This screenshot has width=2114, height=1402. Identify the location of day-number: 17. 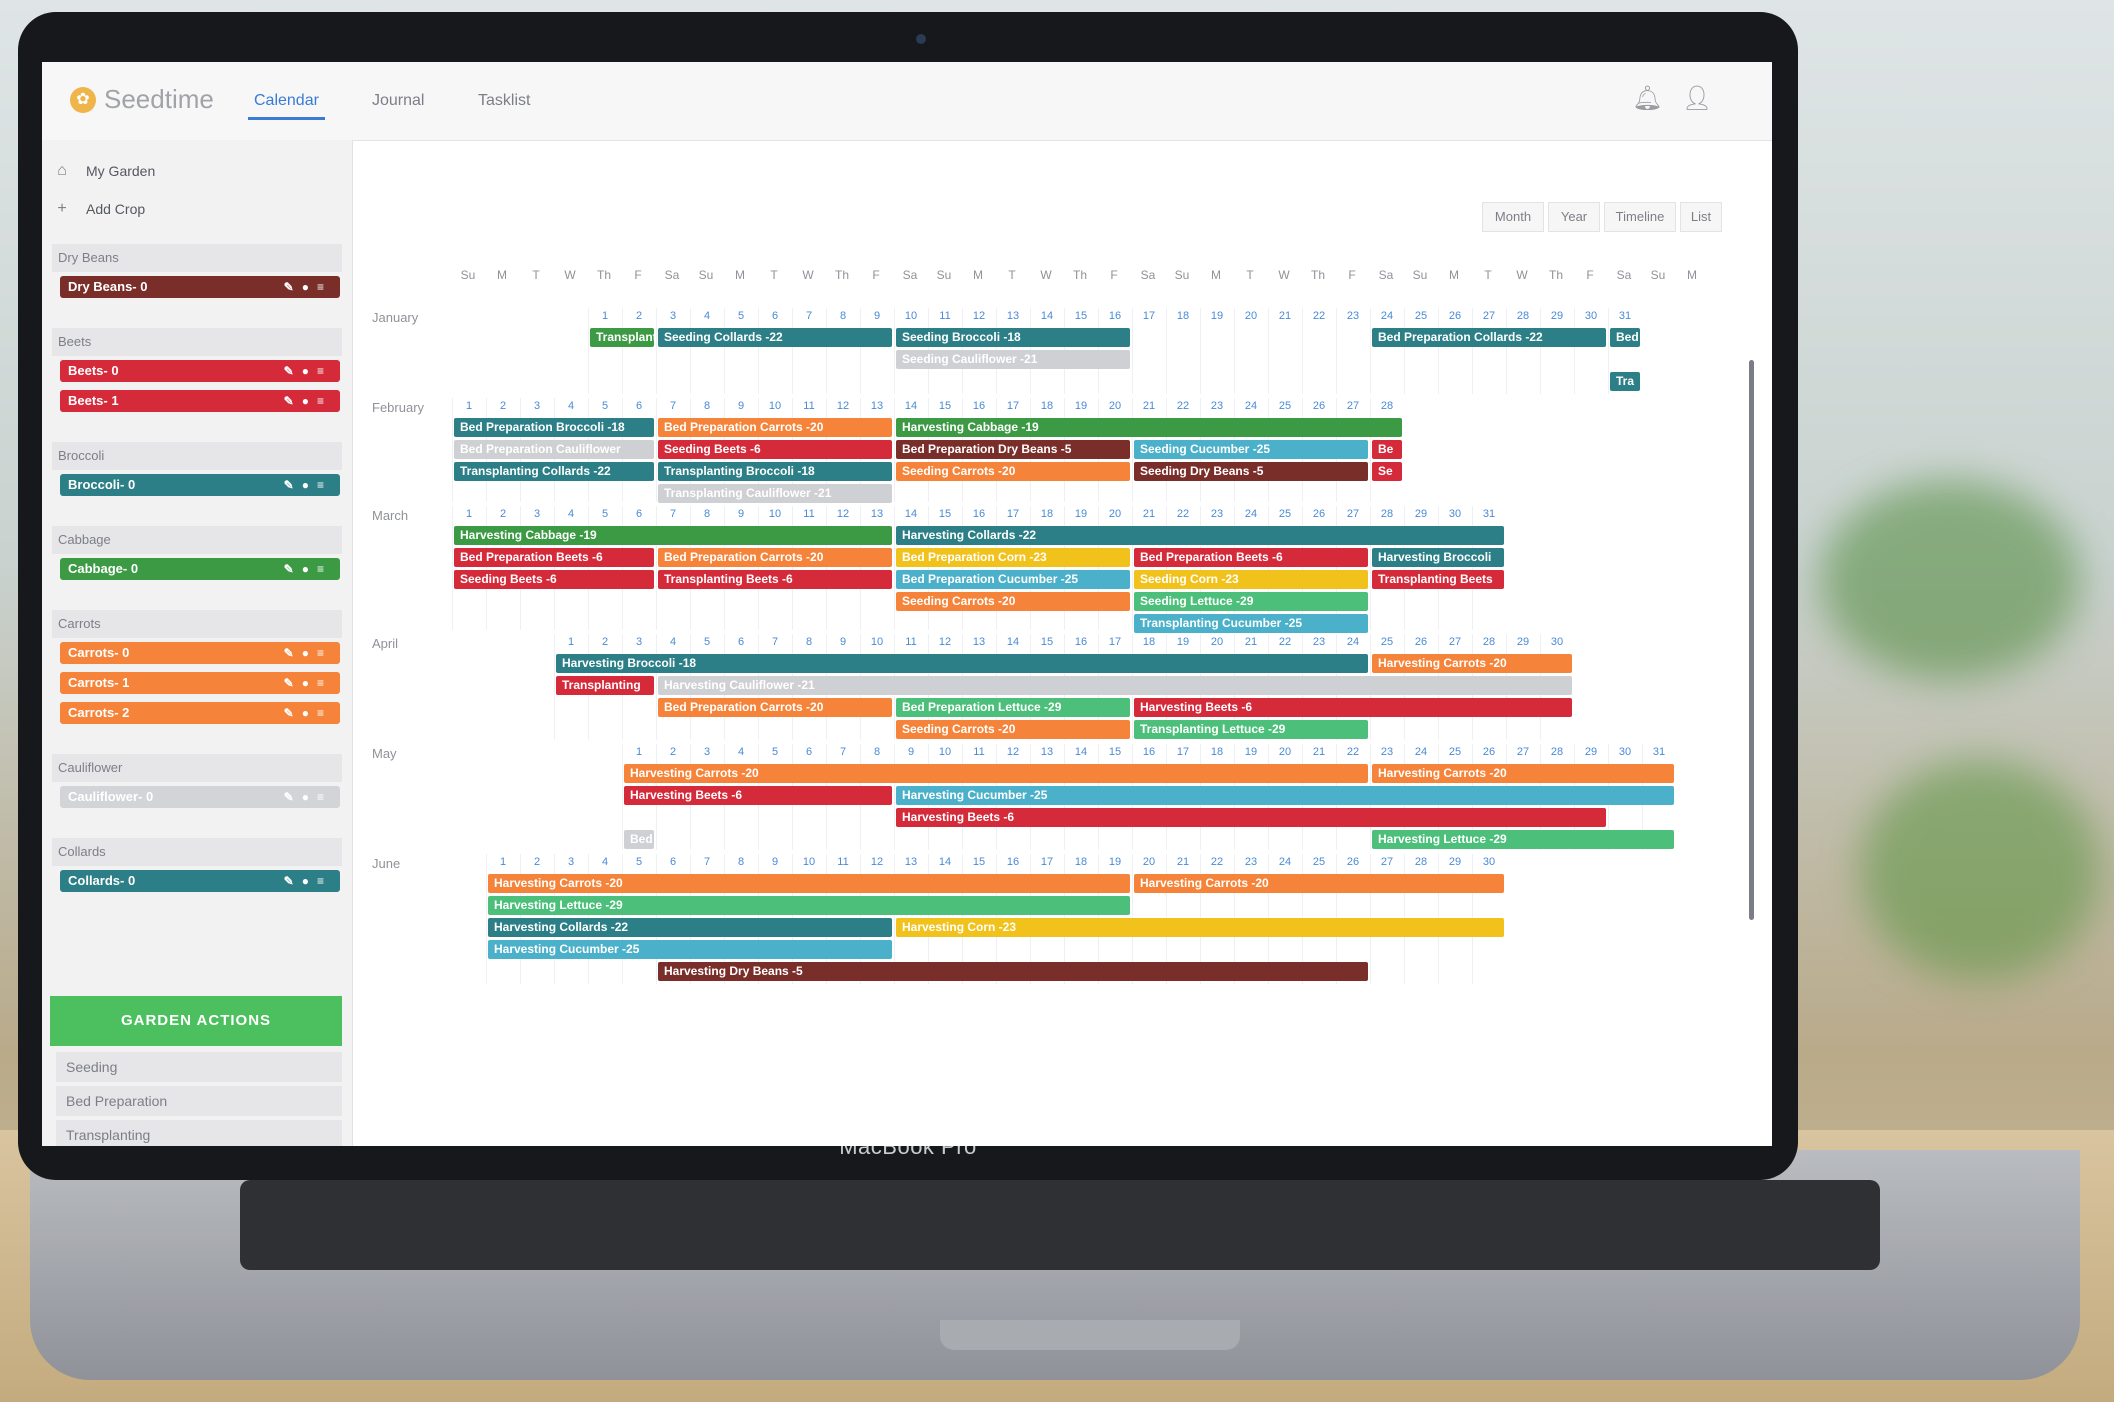
(1013, 514).